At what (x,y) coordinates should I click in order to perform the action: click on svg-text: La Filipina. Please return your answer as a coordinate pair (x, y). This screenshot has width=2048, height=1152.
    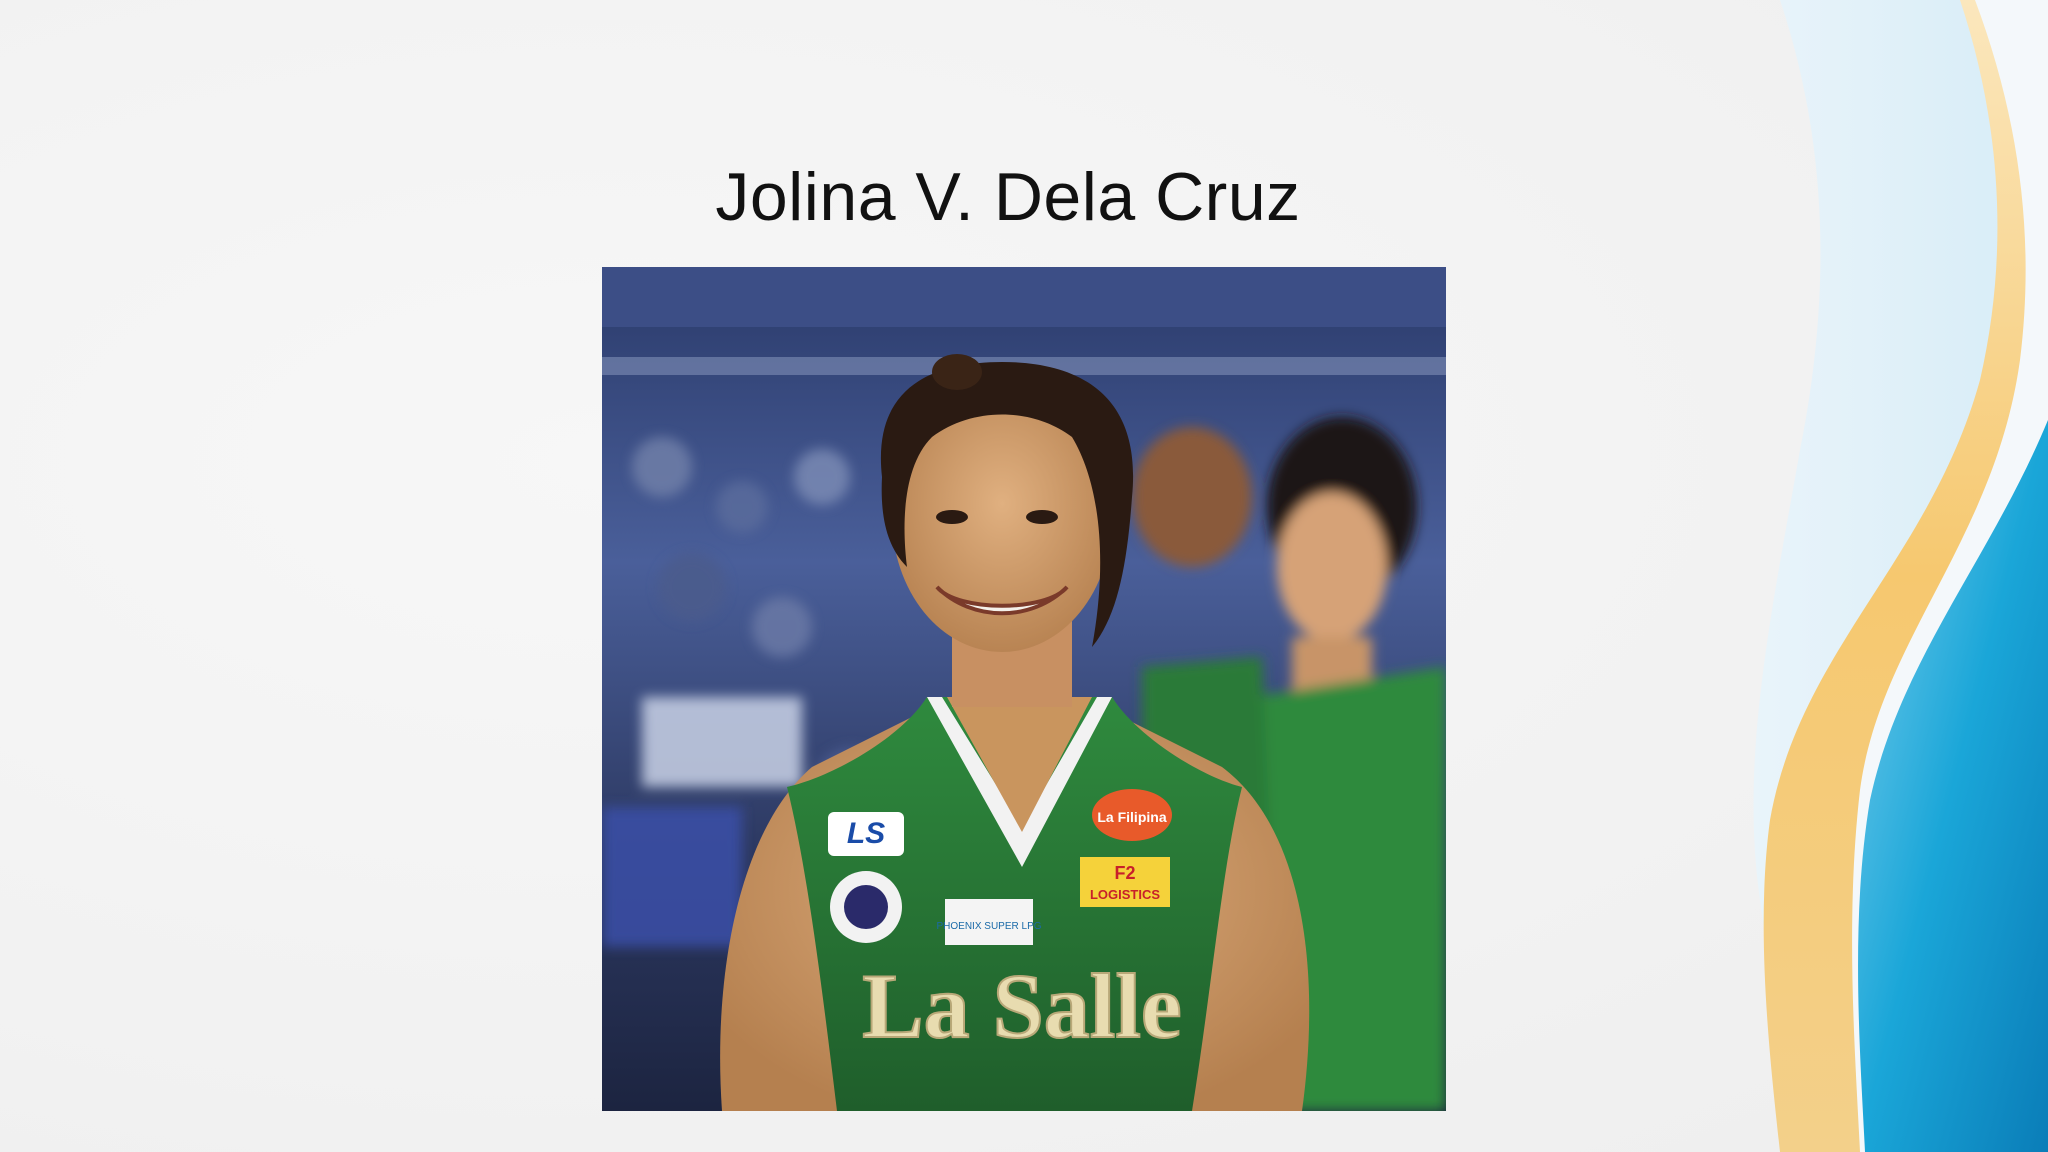
    Looking at the image, I should click on (1131, 817).